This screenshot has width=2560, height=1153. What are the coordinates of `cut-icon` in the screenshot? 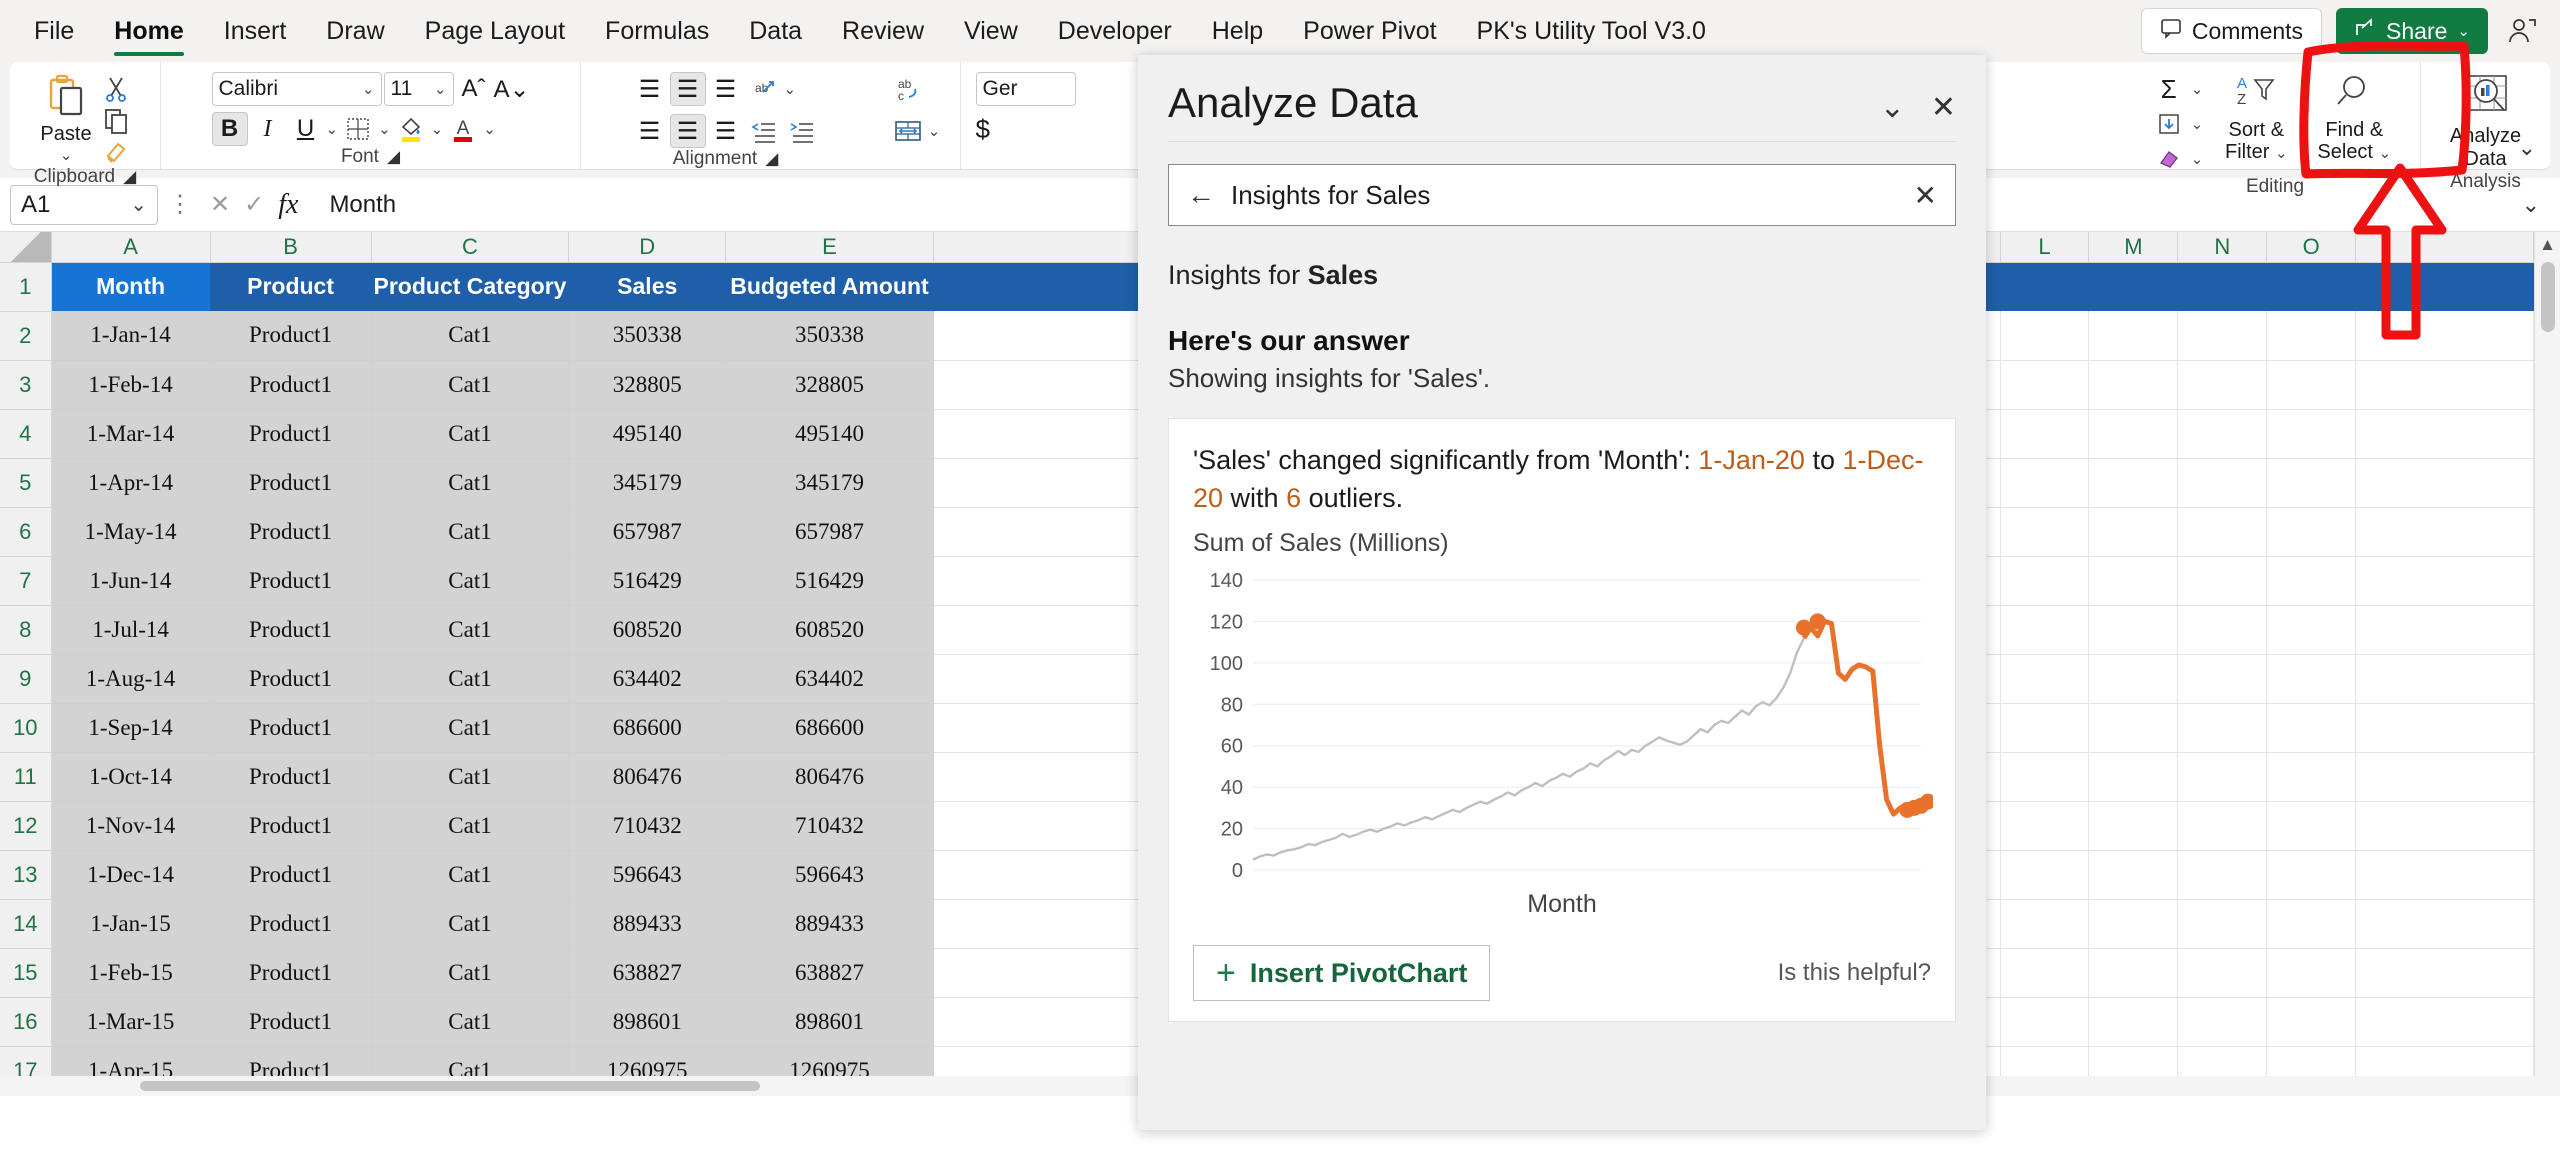 It's located at (116, 88).